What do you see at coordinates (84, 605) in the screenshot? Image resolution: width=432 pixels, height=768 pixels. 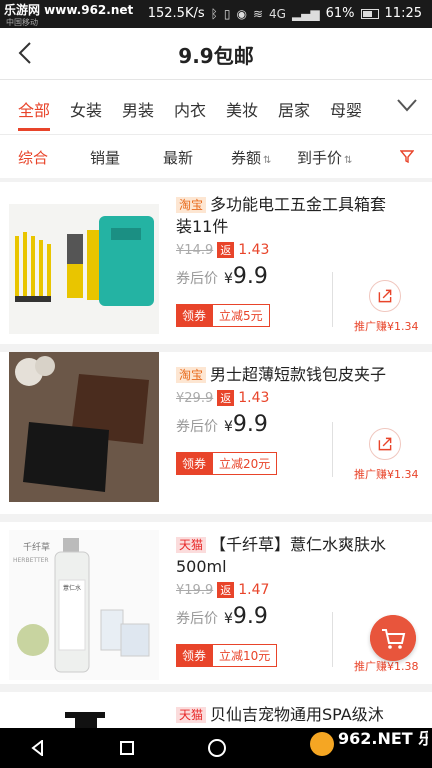 I see `product-image: 千纤草 HERBETTER 薏仁水` at bounding box center [84, 605].